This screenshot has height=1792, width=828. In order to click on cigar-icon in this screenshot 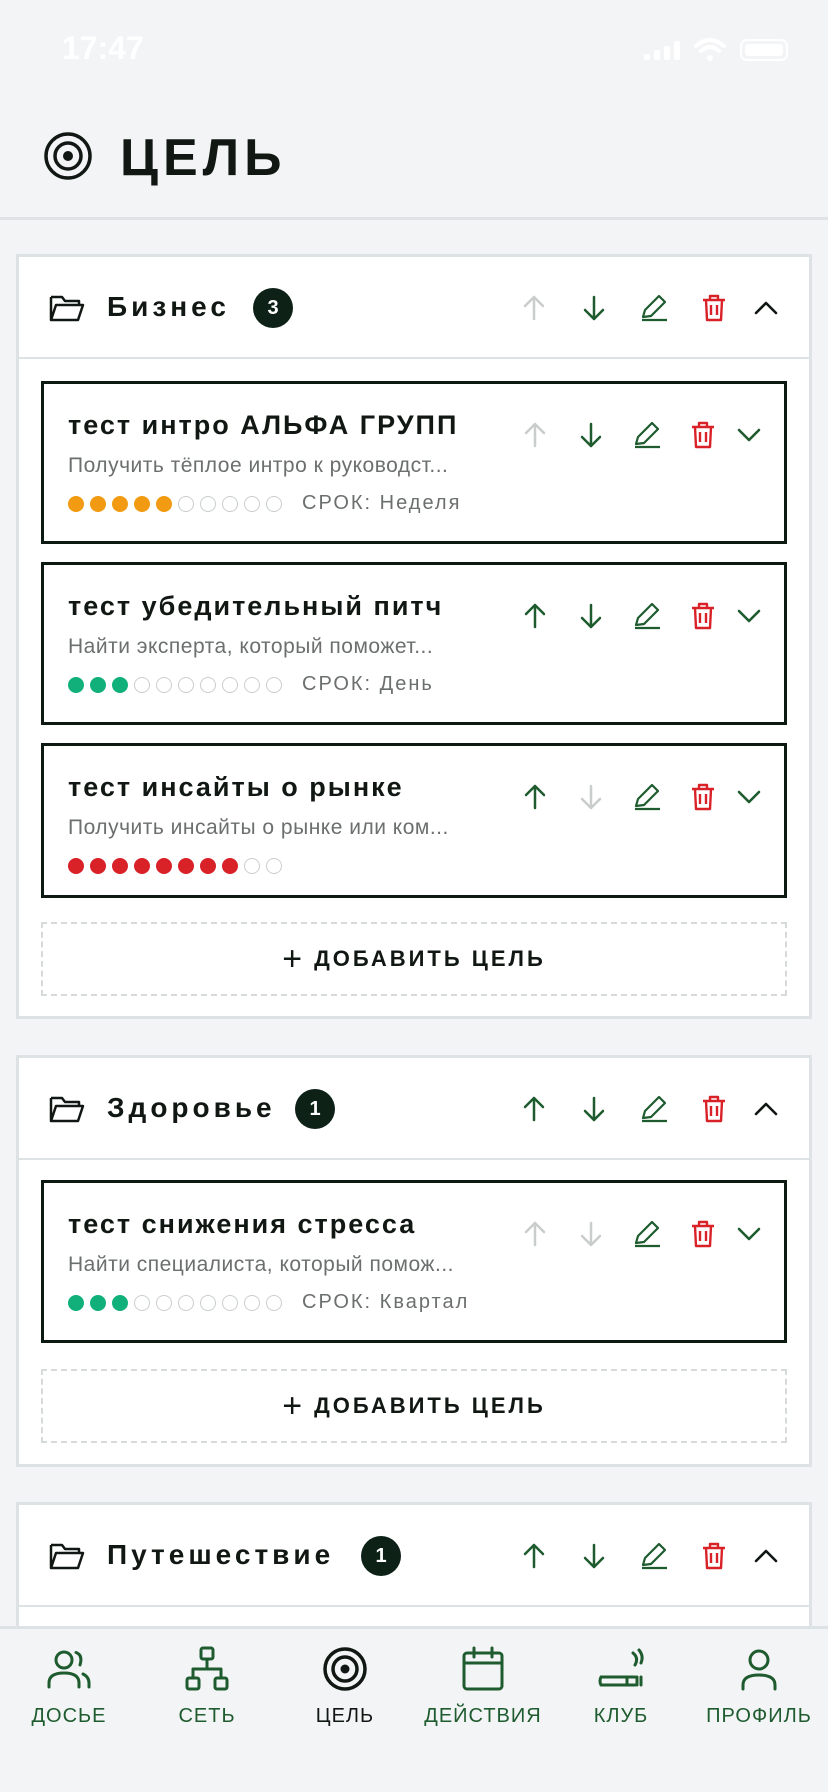, I will do `click(621, 1667)`.